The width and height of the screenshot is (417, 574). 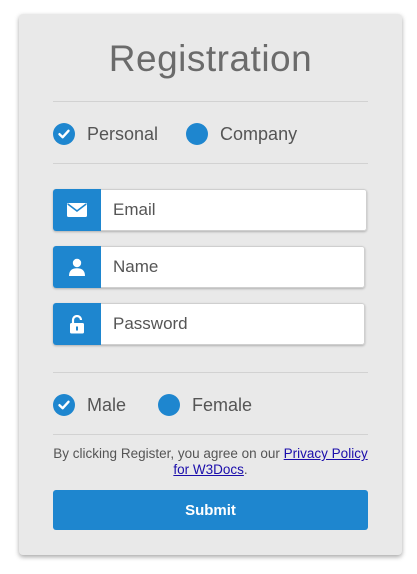 I want to click on password-field, so click(x=233, y=324).